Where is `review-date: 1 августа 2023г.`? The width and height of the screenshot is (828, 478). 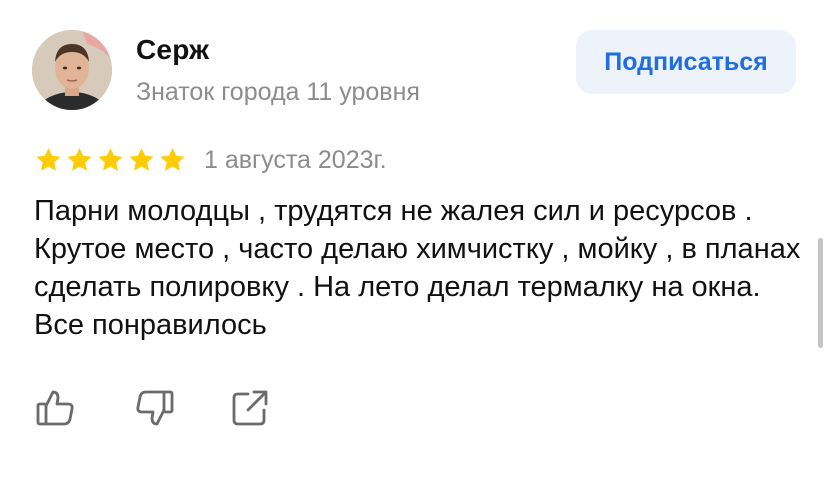 review-date: 1 августа 2023г. is located at coordinates (295, 160).